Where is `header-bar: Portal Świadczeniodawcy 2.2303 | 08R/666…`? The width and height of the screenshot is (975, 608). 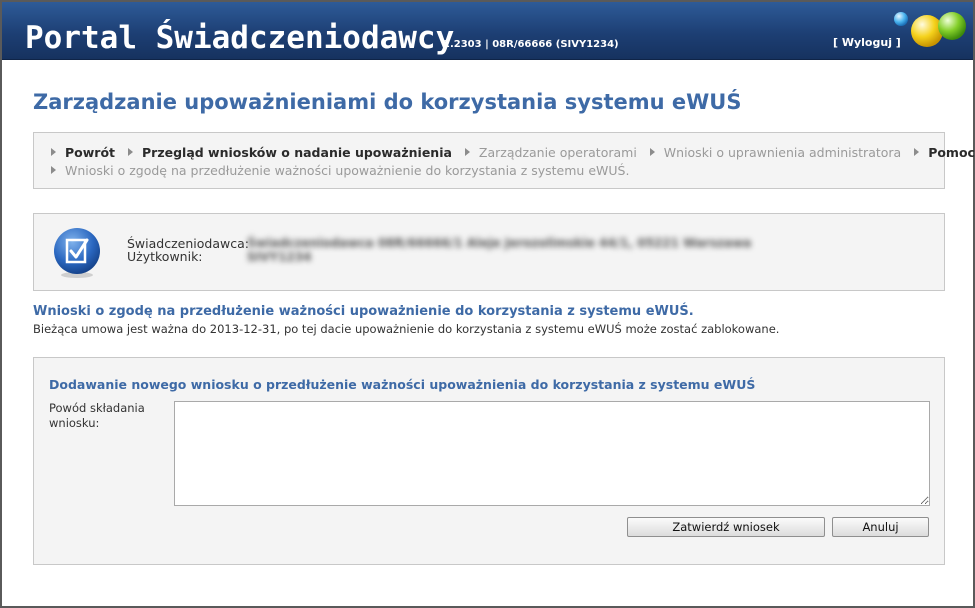
header-bar: Portal Świadczeniodawcy 2.2303 | 08R/666… is located at coordinates (487, 31).